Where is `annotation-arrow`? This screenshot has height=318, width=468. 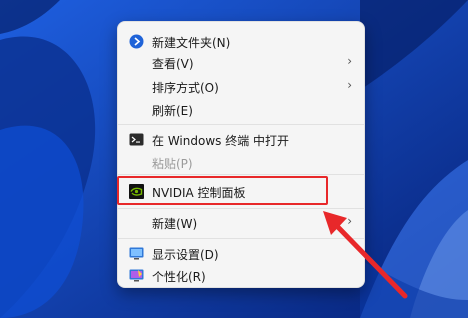 annotation-arrow is located at coordinates (365, 255).